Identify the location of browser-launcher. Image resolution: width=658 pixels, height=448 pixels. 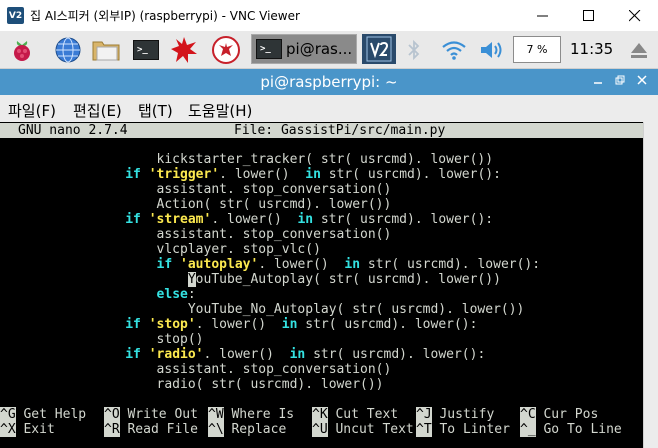
(68, 49).